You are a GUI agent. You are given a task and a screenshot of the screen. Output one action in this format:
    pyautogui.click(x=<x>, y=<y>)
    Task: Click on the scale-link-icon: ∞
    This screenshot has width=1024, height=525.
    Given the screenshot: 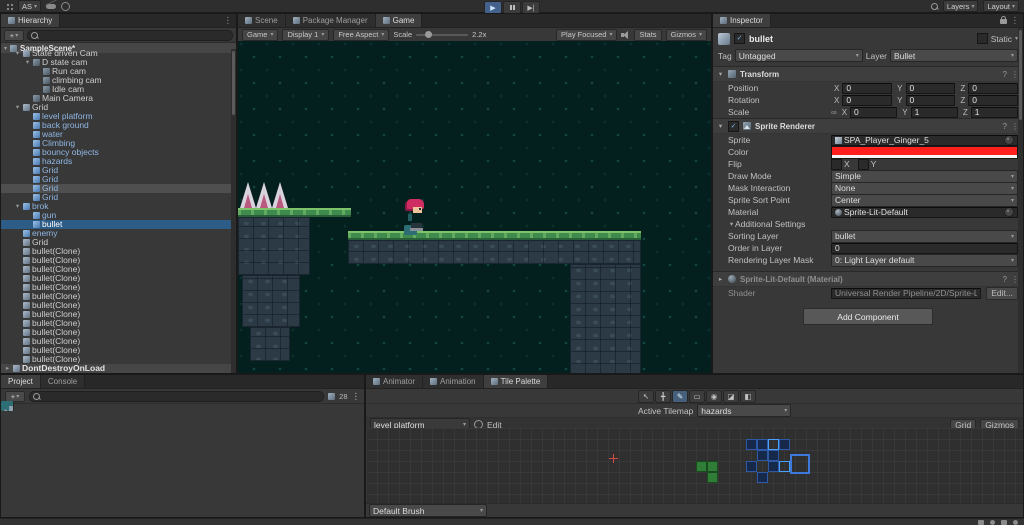 What is the action you would take?
    pyautogui.click(x=834, y=112)
    